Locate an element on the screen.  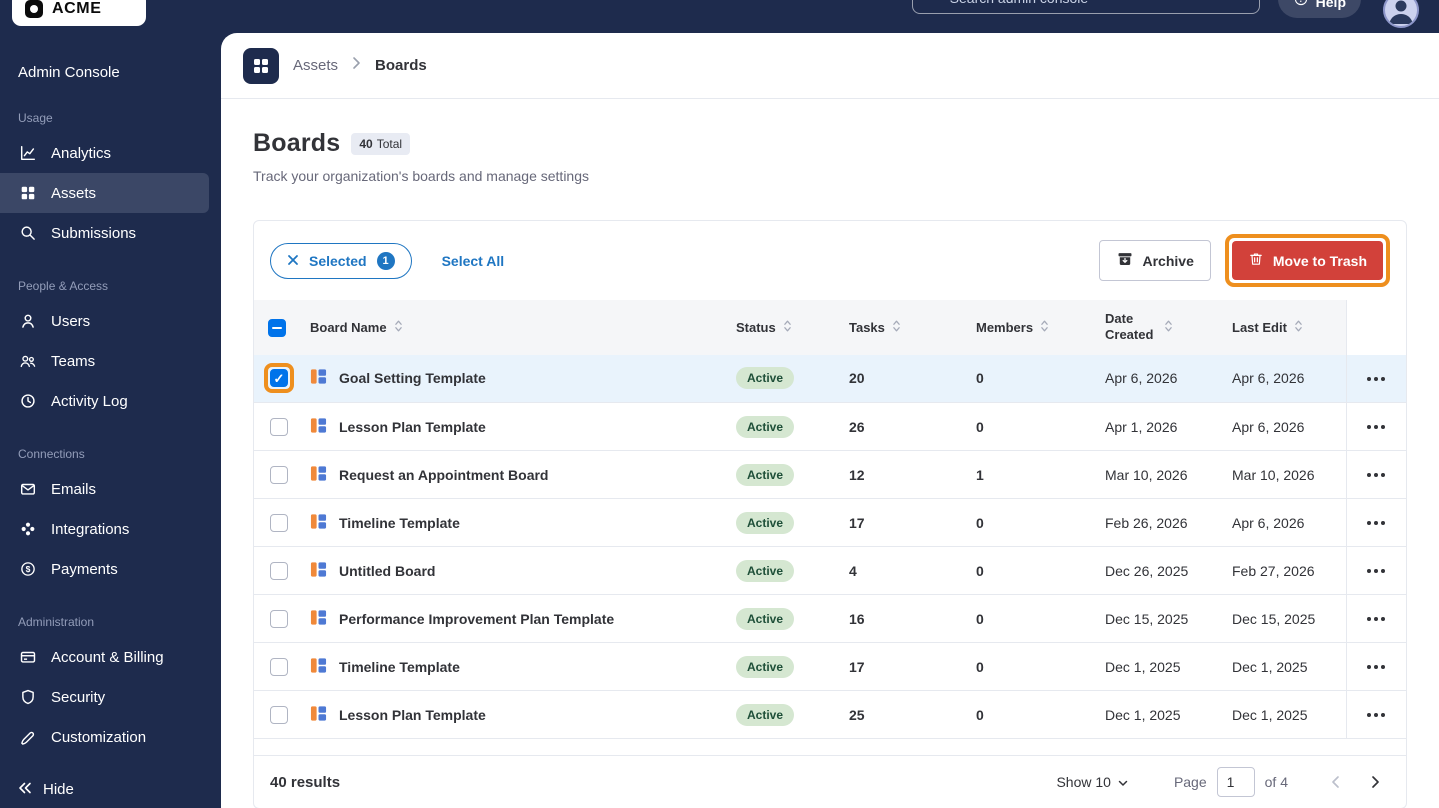
people-icon is located at coordinates (28, 361).